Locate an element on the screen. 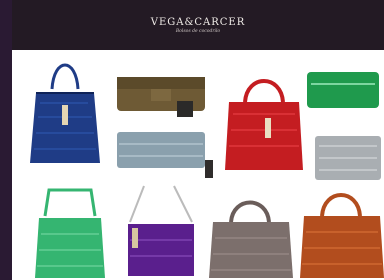 This screenshot has height=280, width=384. product-olive-clutch is located at coordinates (161, 97).